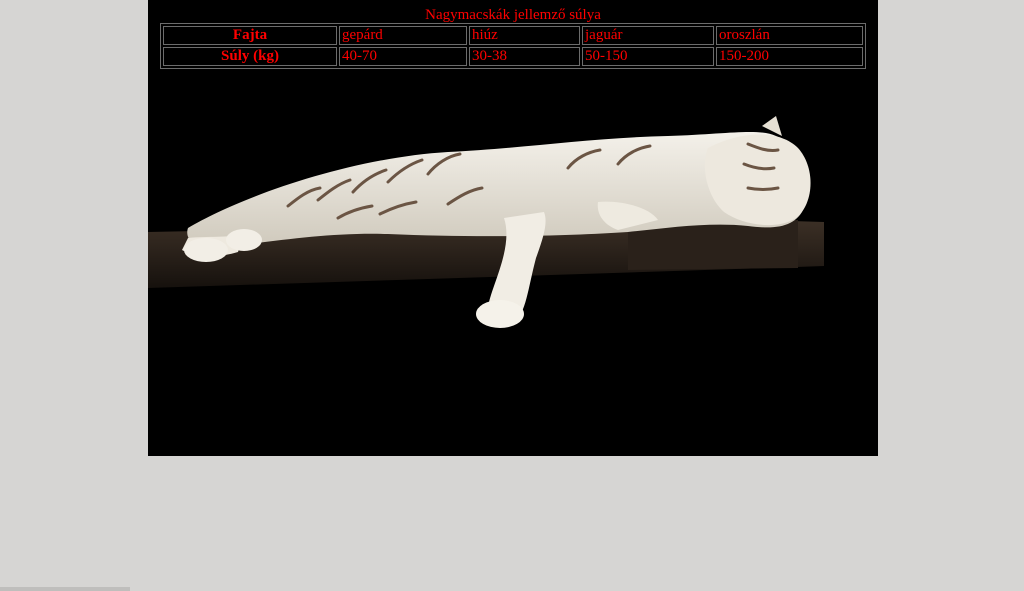 The width and height of the screenshot is (1024, 591). What do you see at coordinates (65, 589) in the screenshot?
I see `horizontal-scrollbar` at bounding box center [65, 589].